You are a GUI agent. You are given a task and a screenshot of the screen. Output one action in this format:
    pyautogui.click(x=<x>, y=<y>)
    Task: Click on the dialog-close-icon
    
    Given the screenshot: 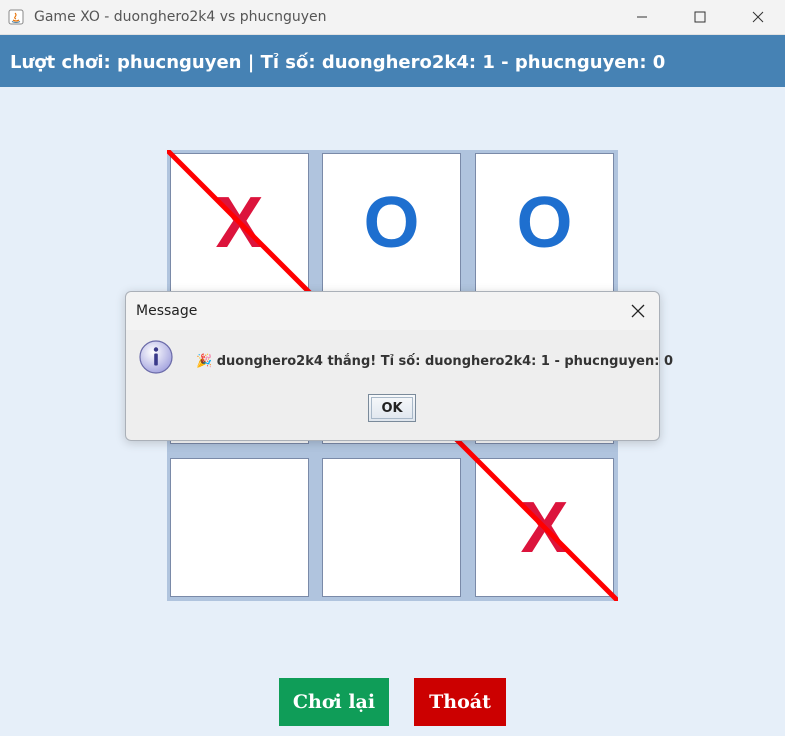 What is the action you would take?
    pyautogui.click(x=638, y=311)
    